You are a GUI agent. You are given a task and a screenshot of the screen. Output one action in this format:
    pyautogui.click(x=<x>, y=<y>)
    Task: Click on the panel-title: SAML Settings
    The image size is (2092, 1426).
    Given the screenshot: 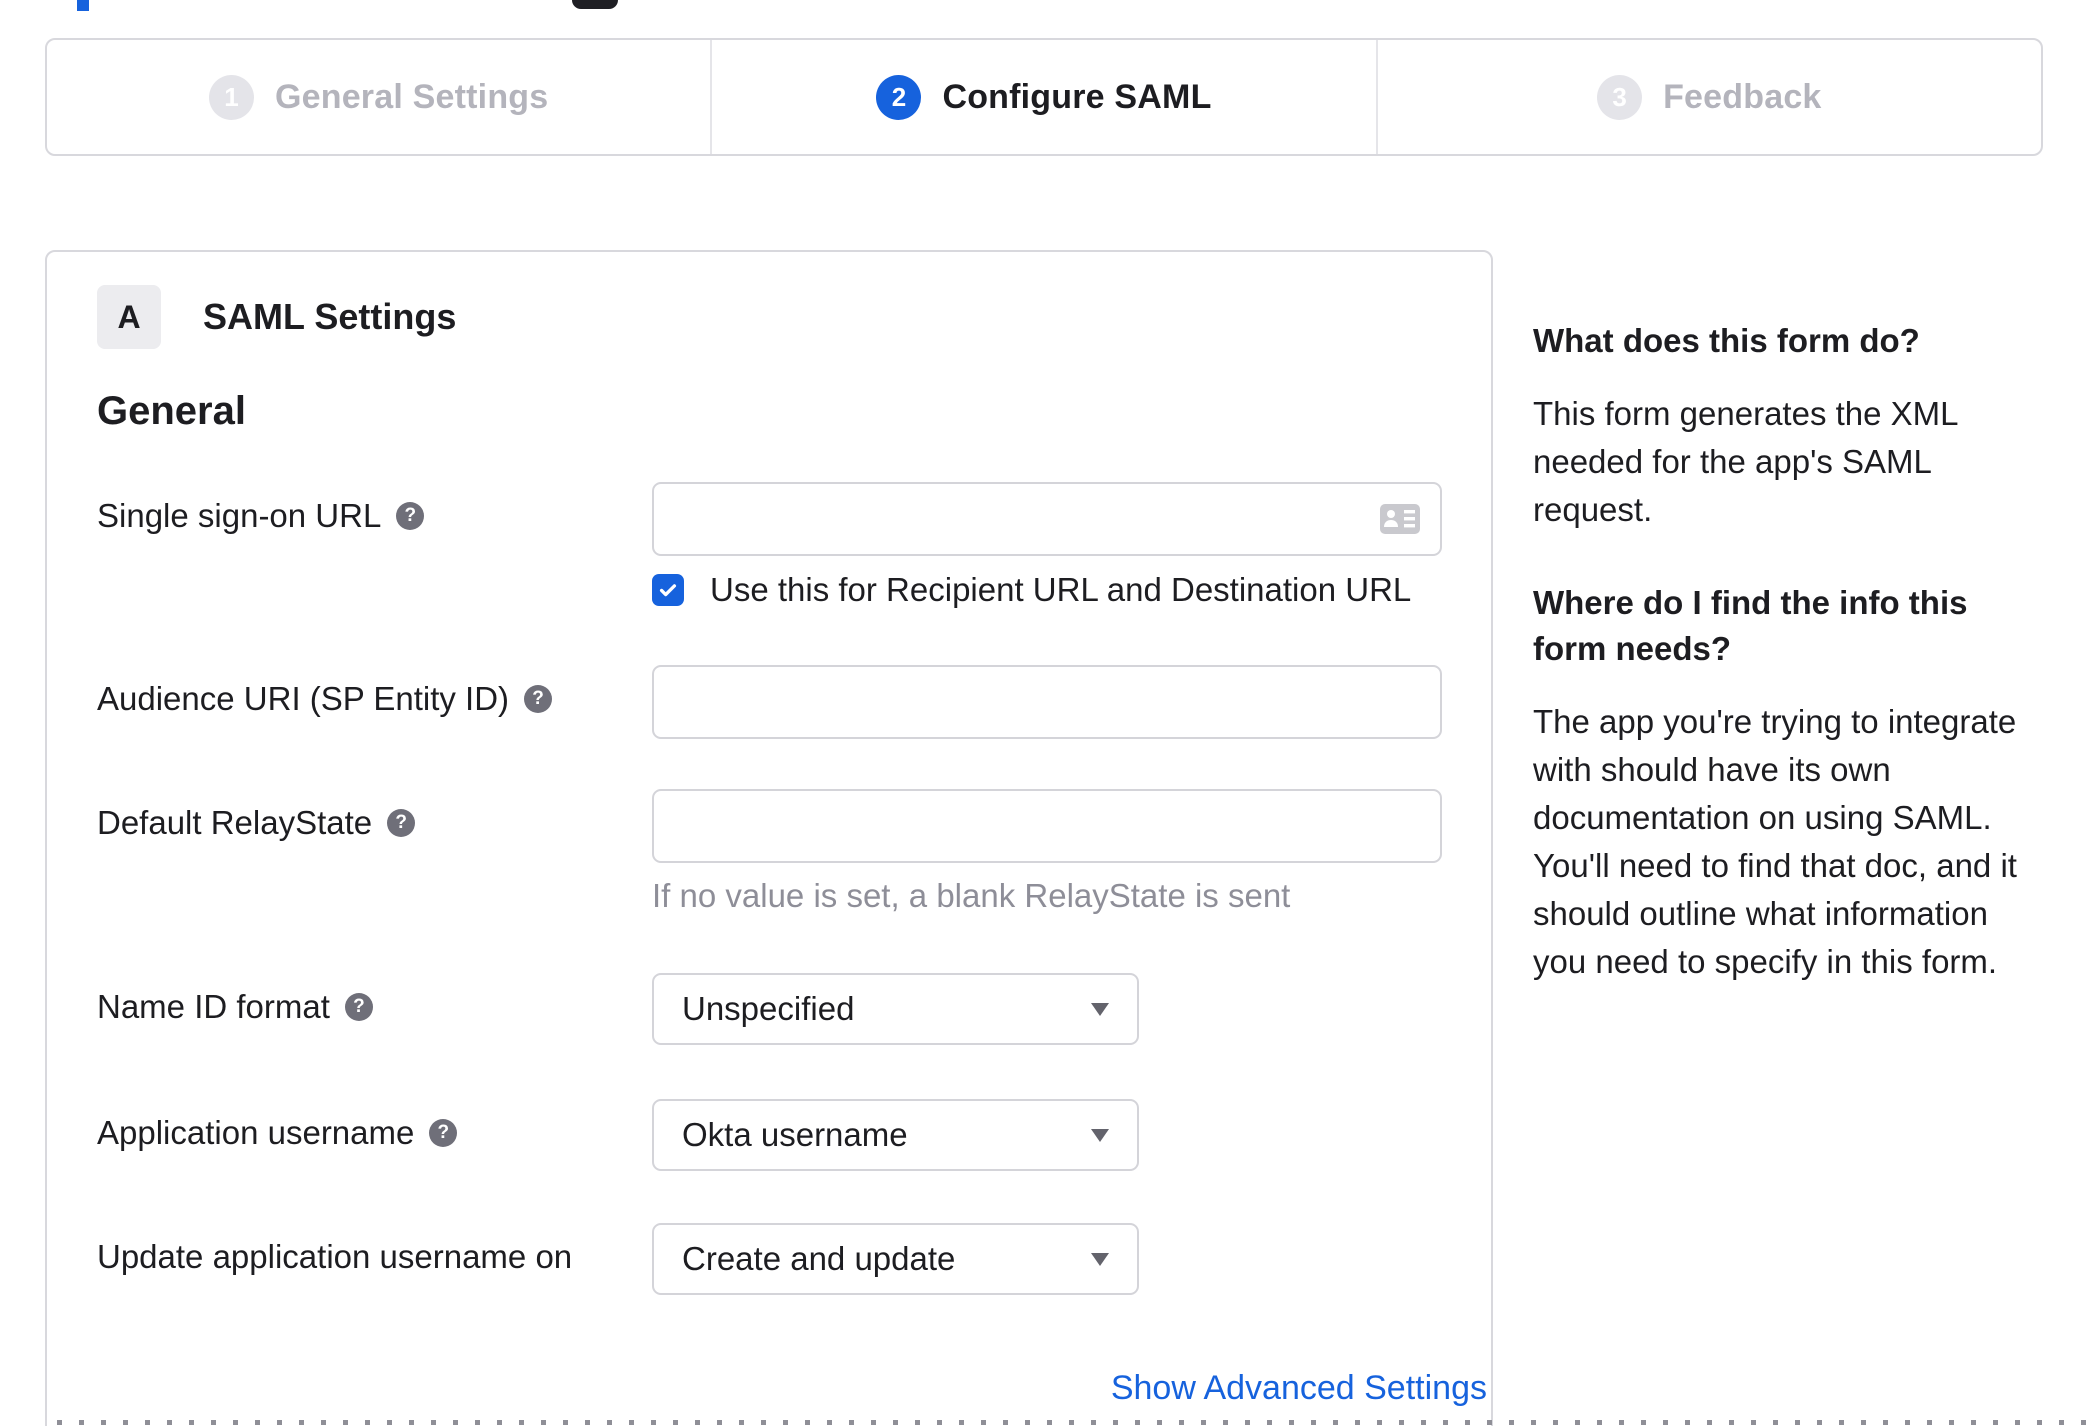 What is the action you would take?
    pyautogui.click(x=330, y=316)
    